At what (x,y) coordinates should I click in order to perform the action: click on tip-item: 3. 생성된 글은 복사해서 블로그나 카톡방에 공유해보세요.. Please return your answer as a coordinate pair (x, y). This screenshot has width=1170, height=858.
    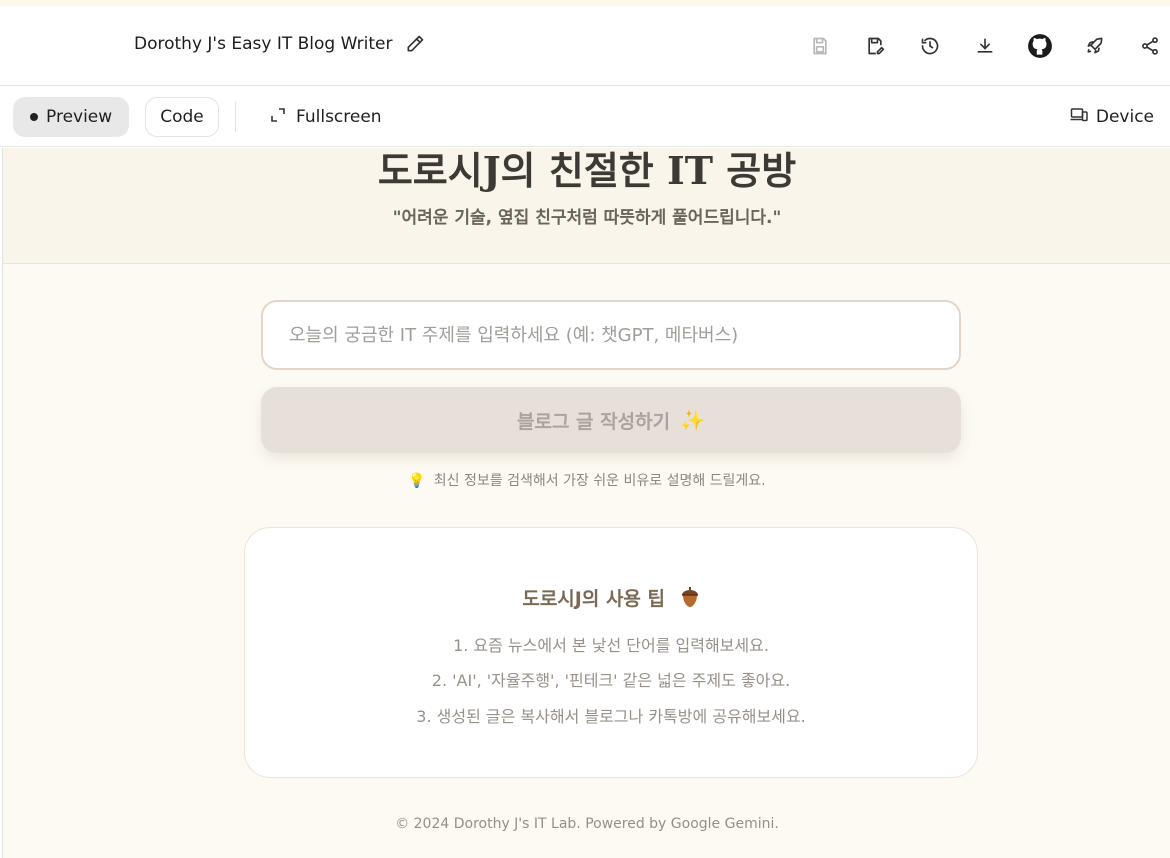
    Looking at the image, I should click on (611, 716).